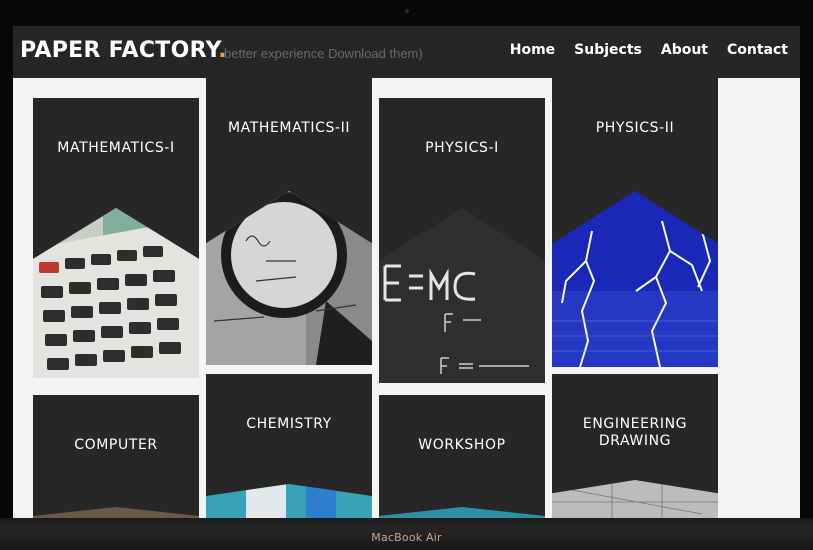 This screenshot has width=813, height=550. What do you see at coordinates (635, 499) in the screenshot?
I see `engineering-drawing-image` at bounding box center [635, 499].